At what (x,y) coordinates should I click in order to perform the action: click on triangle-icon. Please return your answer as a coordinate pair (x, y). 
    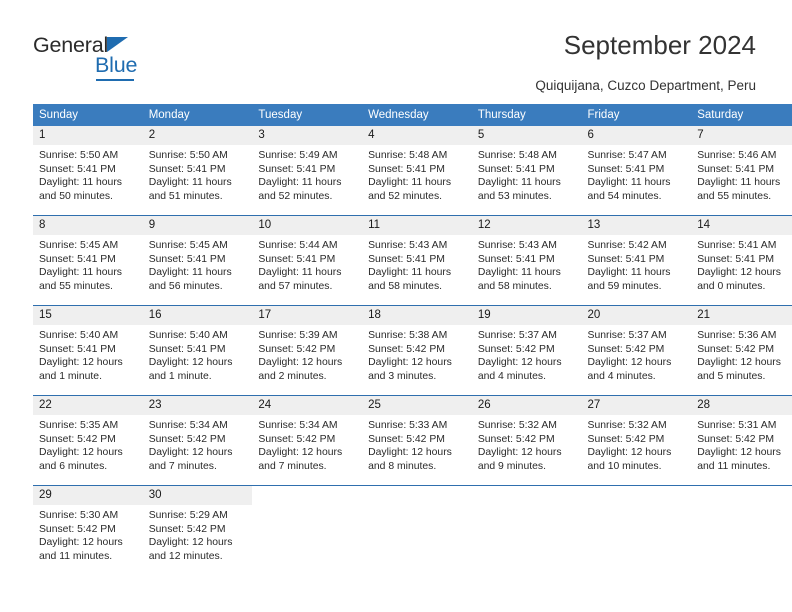
    Looking at the image, I should click on (117, 44).